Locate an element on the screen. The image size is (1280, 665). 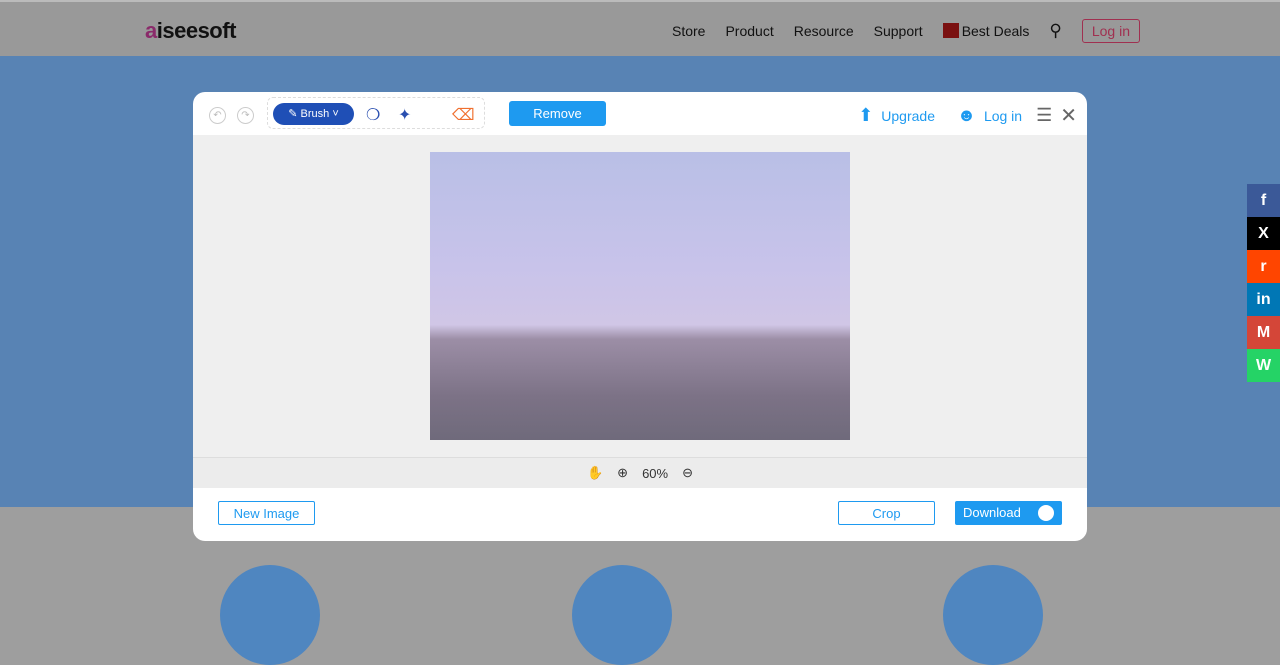
whatsapp-icon: W is located at coordinates (1263, 365).